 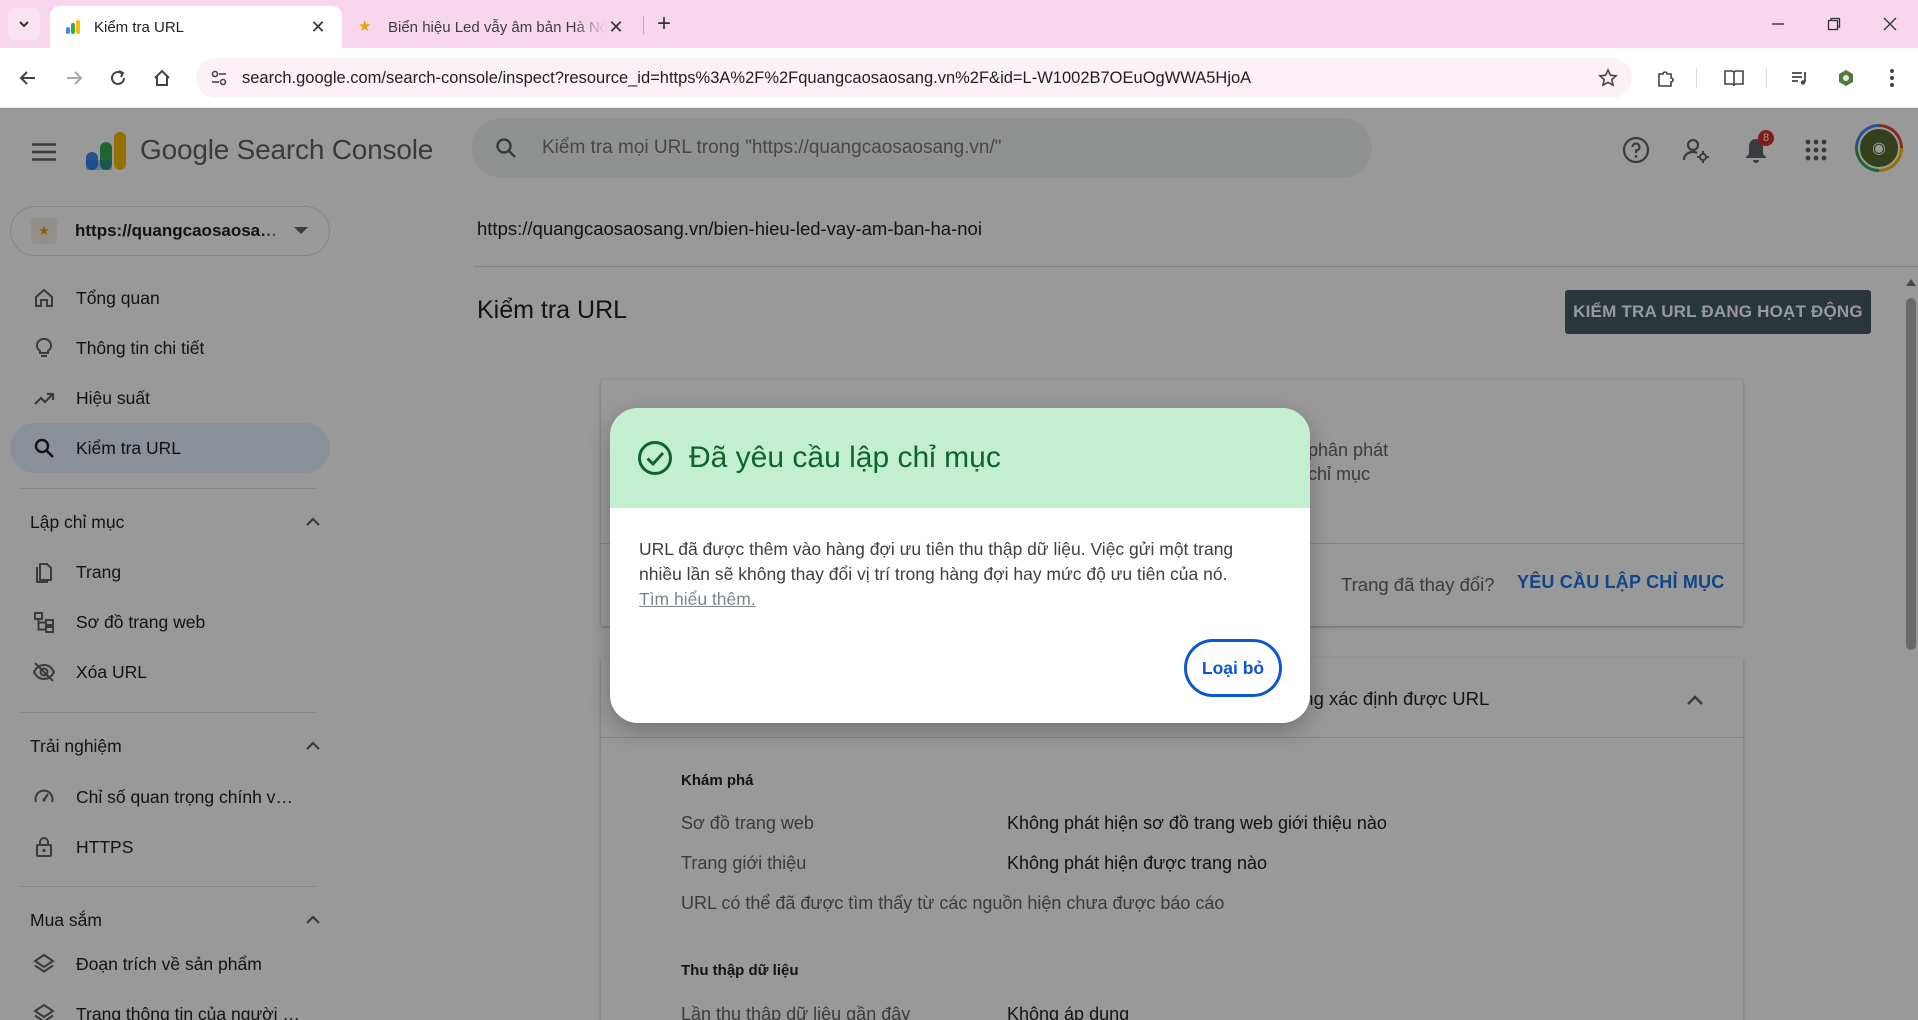 I want to click on reading-mode-button, so click(x=1734, y=78).